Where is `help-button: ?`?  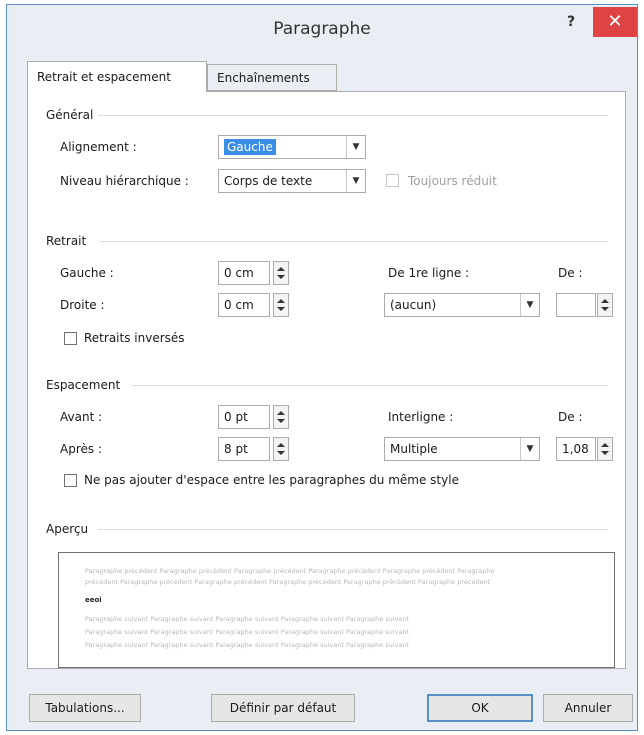
help-button: ? is located at coordinates (571, 22).